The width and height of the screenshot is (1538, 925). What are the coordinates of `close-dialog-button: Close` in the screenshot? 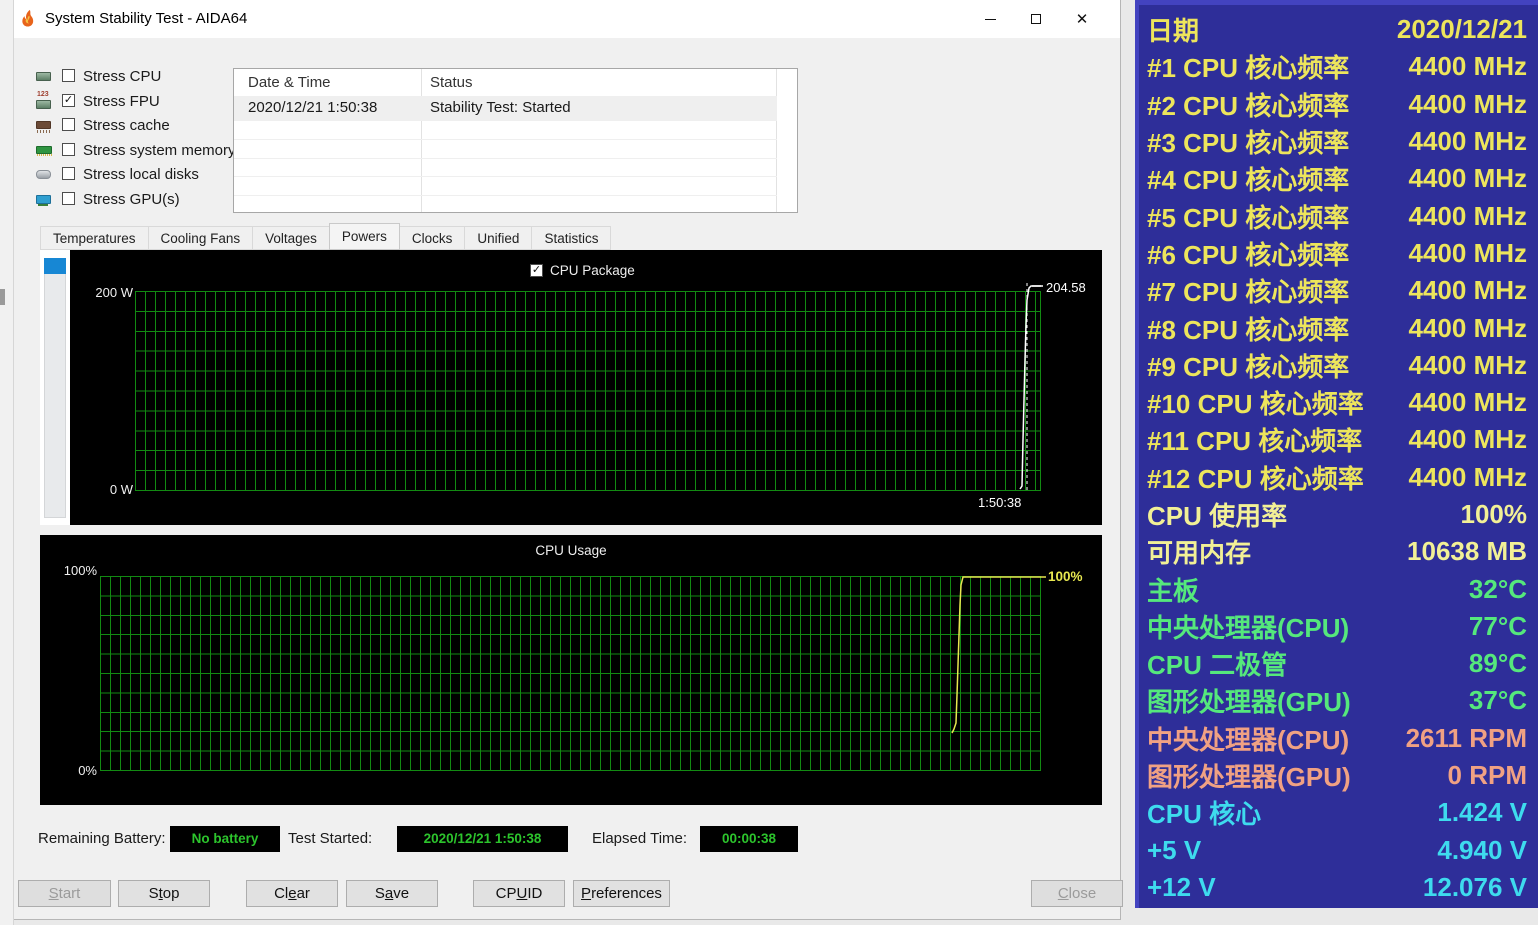 It's located at (1077, 893).